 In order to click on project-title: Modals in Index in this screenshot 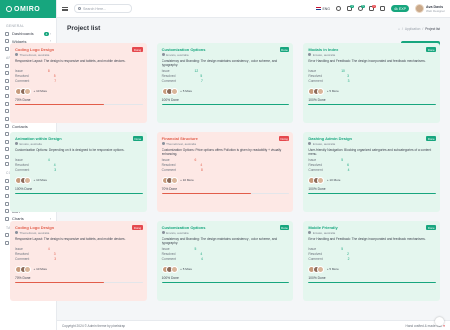, I will do `click(323, 49)`.